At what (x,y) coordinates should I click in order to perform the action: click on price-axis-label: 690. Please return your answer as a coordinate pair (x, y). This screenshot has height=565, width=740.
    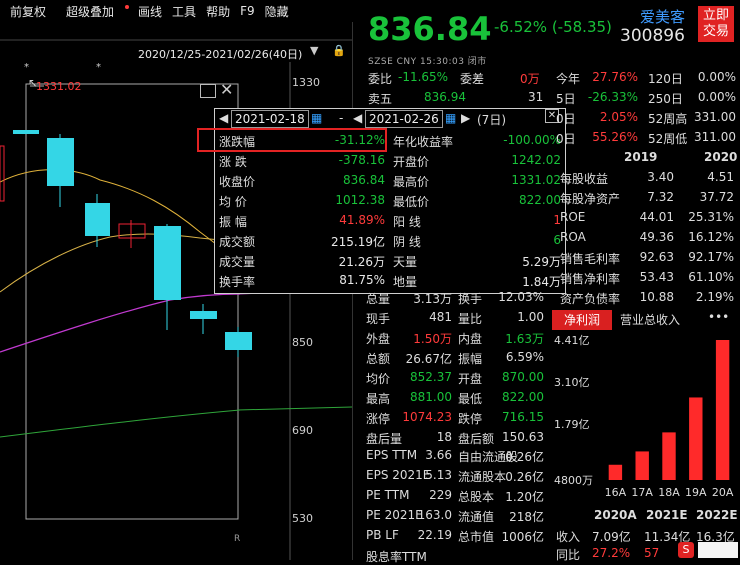
    Looking at the image, I should click on (302, 430).